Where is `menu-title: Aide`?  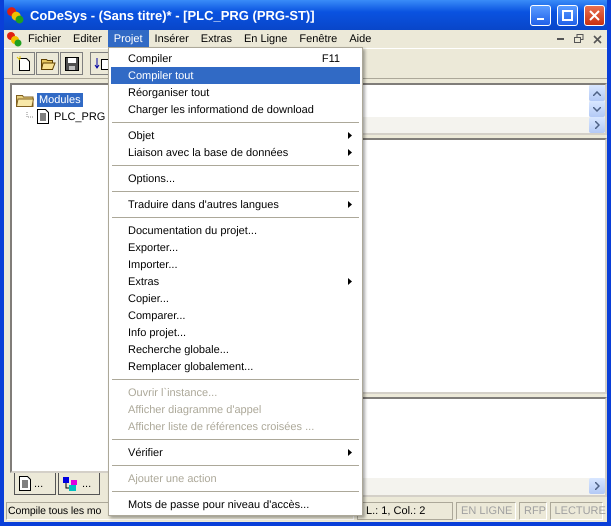 menu-title: Aide is located at coordinates (360, 39).